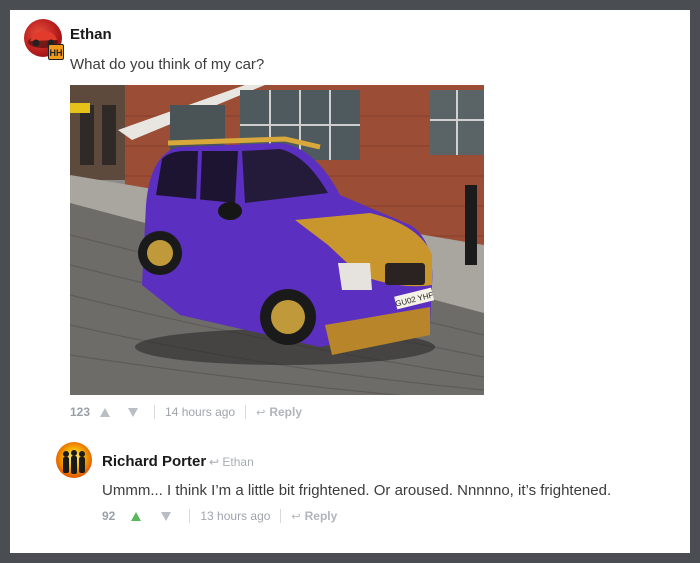  I want to click on silhouettes-avatar-icon, so click(74, 462).